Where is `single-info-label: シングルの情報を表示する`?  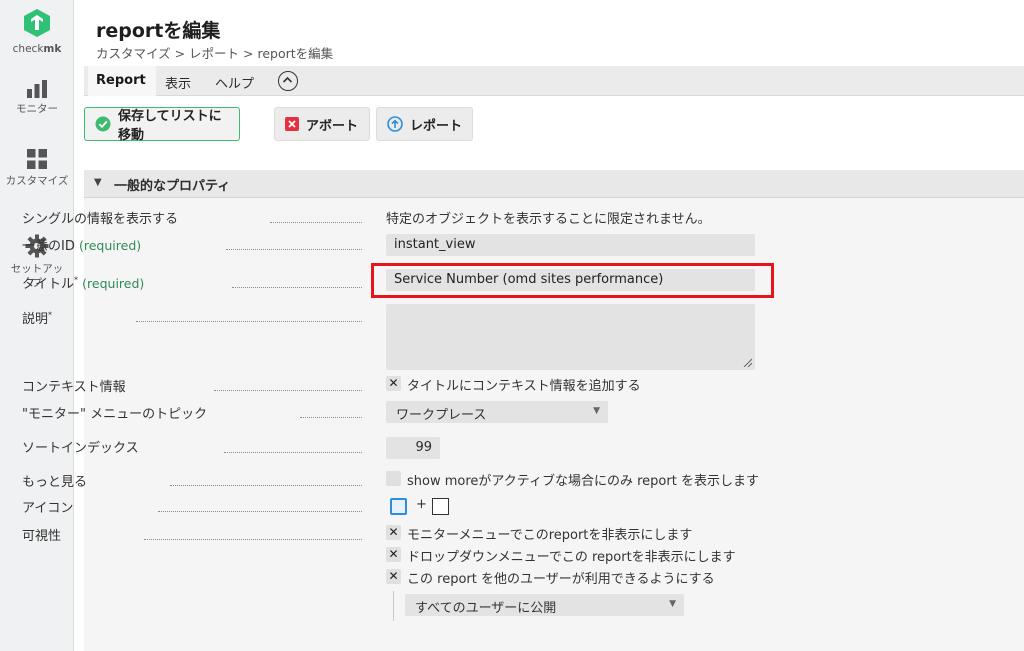
single-info-label: シングルの情報を表示する is located at coordinates (100, 219).